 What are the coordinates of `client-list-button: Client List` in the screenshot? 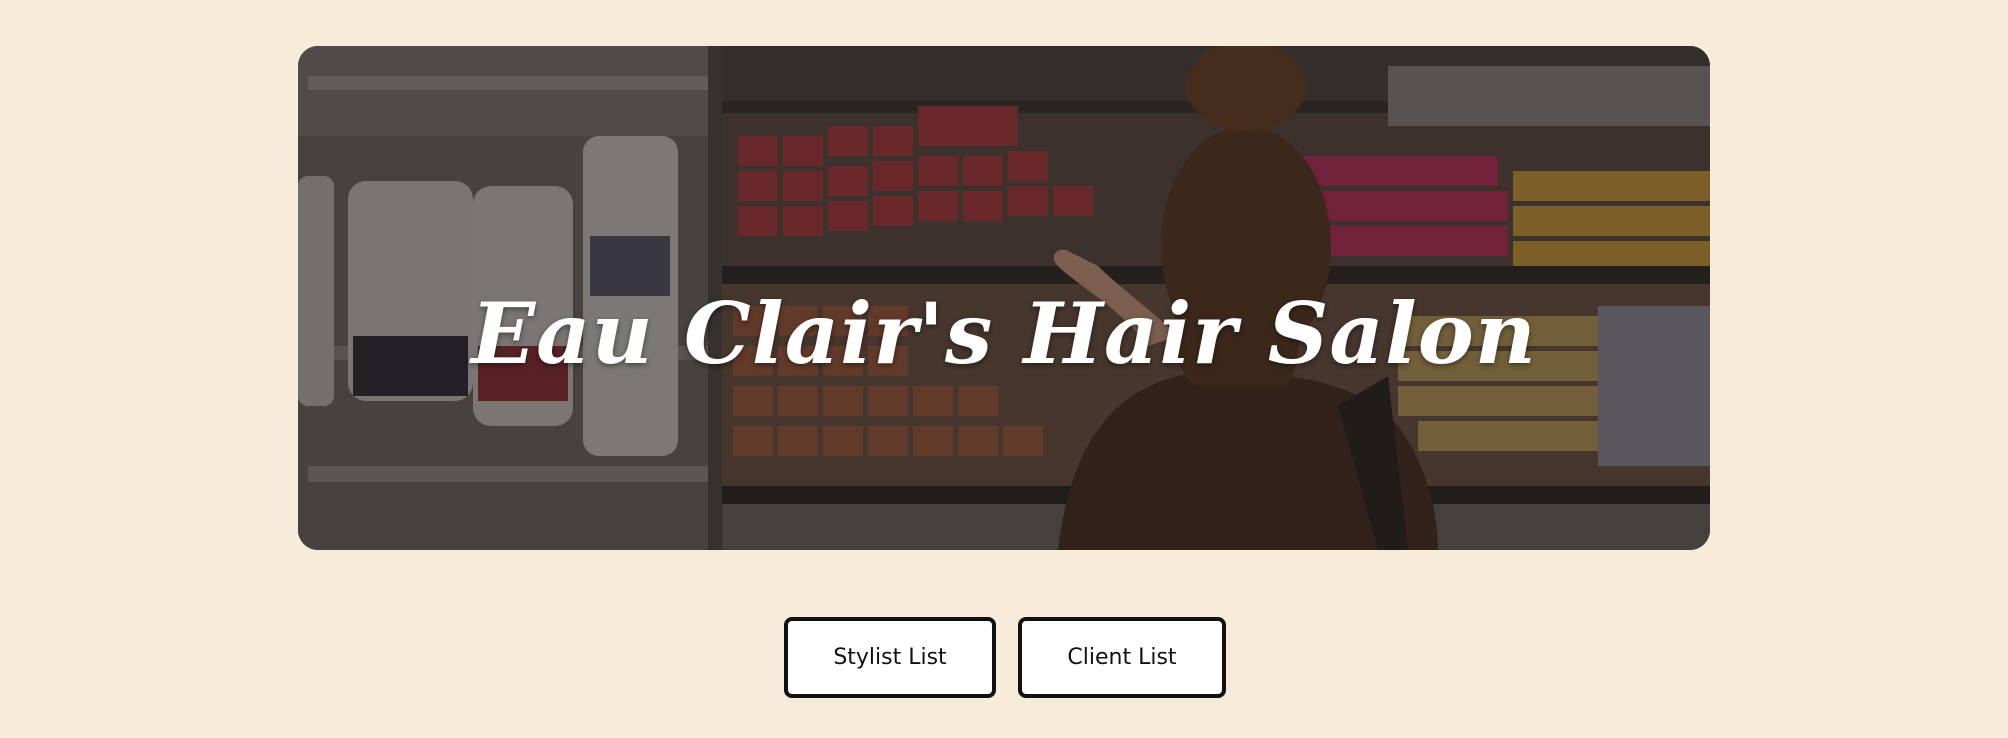 It's located at (1122, 657).